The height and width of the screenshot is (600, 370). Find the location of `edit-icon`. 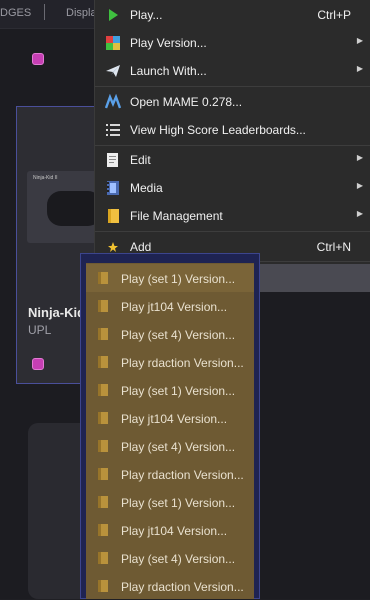

edit-icon is located at coordinates (113, 160).